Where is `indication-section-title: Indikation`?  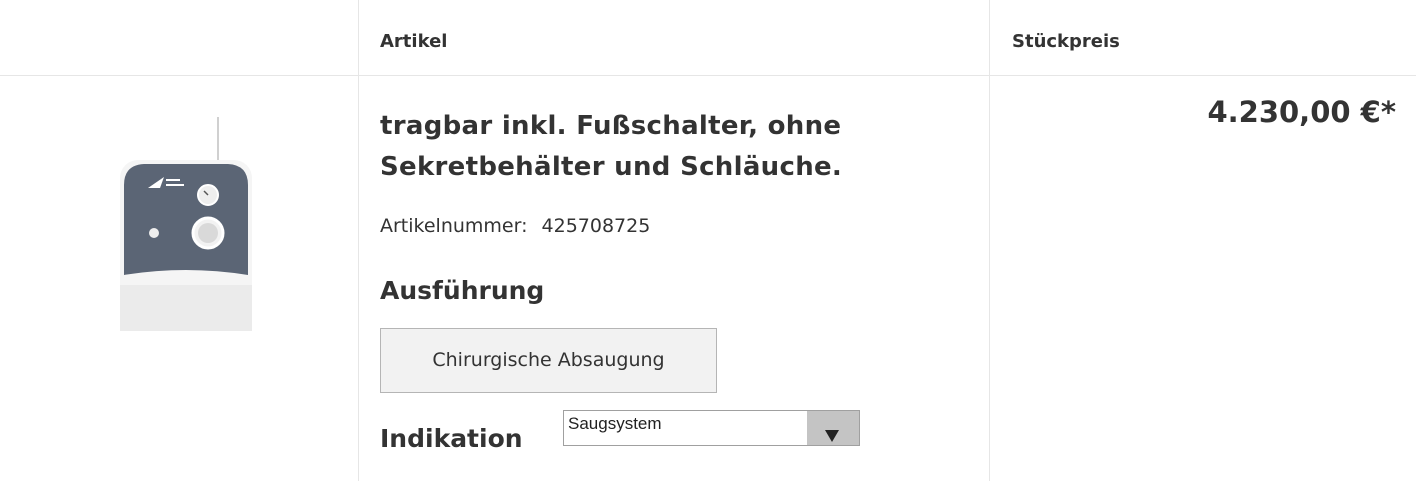
indication-section-title: Indikation is located at coordinates (451, 438).